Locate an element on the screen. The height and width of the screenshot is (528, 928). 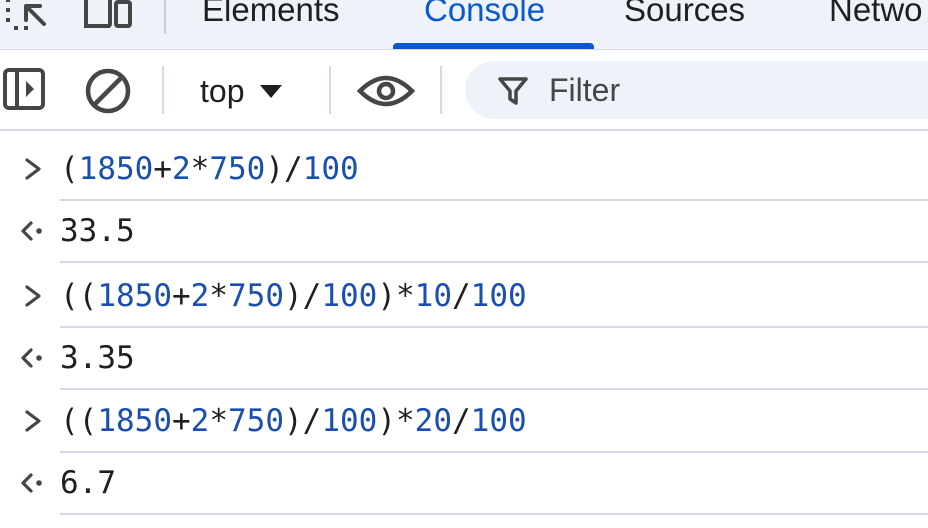
console-expression: ((1850+2*750)/100)*10/100 is located at coordinates (293, 296).